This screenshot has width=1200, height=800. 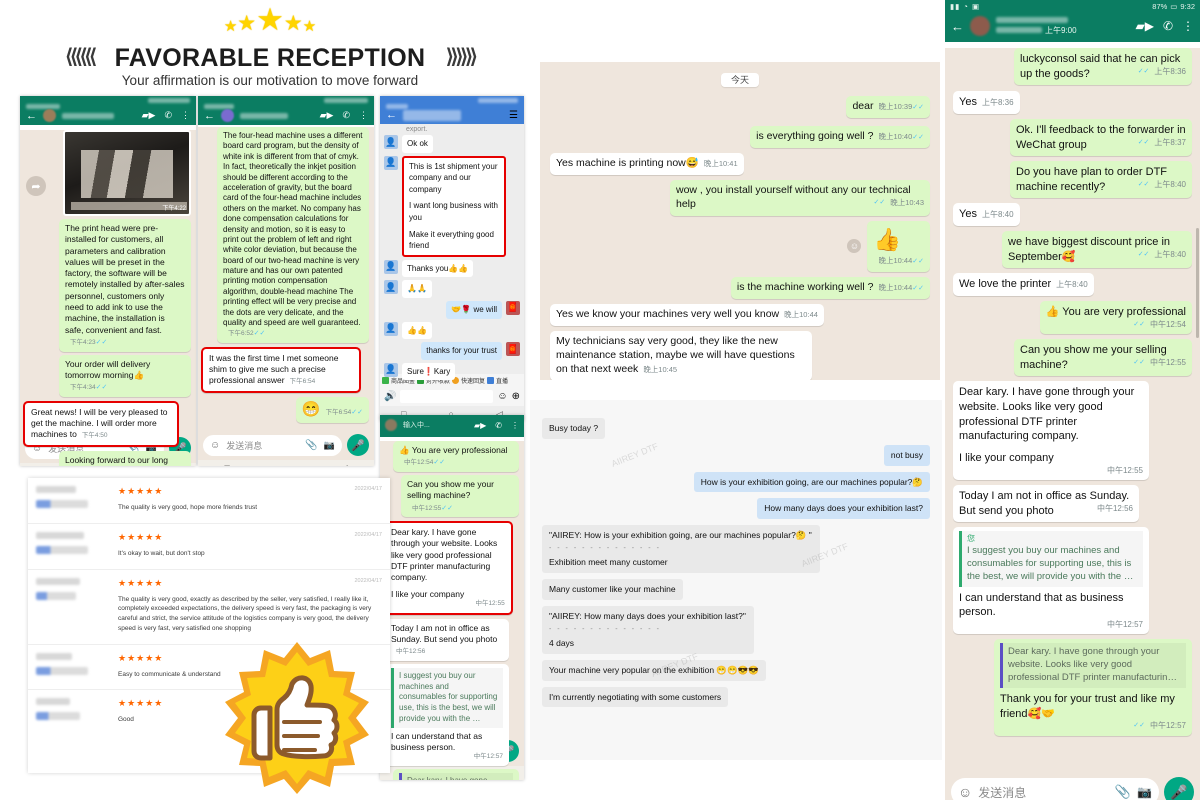 What do you see at coordinates (453, 211) in the screenshot?
I see `message-text: I want long business with you` at bounding box center [453, 211].